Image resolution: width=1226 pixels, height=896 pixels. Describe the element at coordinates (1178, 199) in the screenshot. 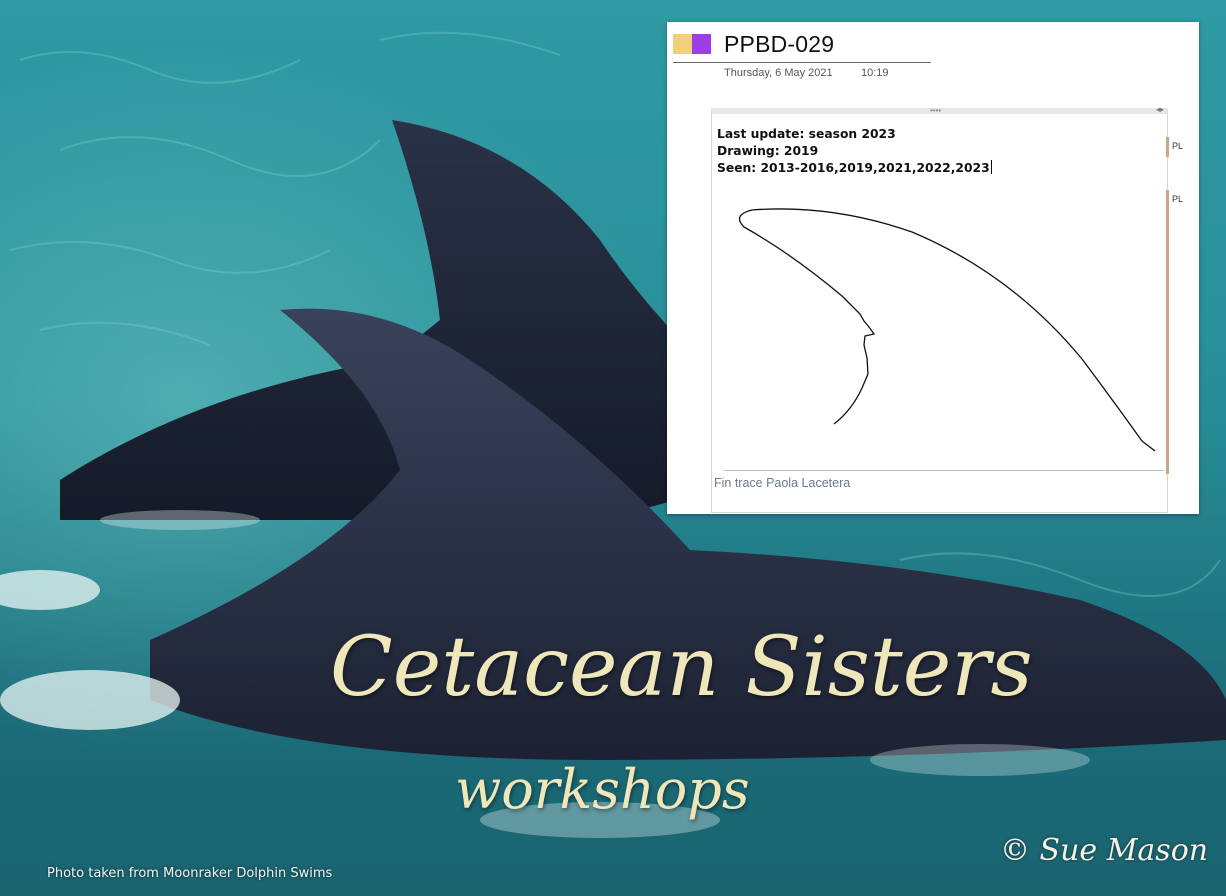

I see `author-tag-2: PL` at that location.